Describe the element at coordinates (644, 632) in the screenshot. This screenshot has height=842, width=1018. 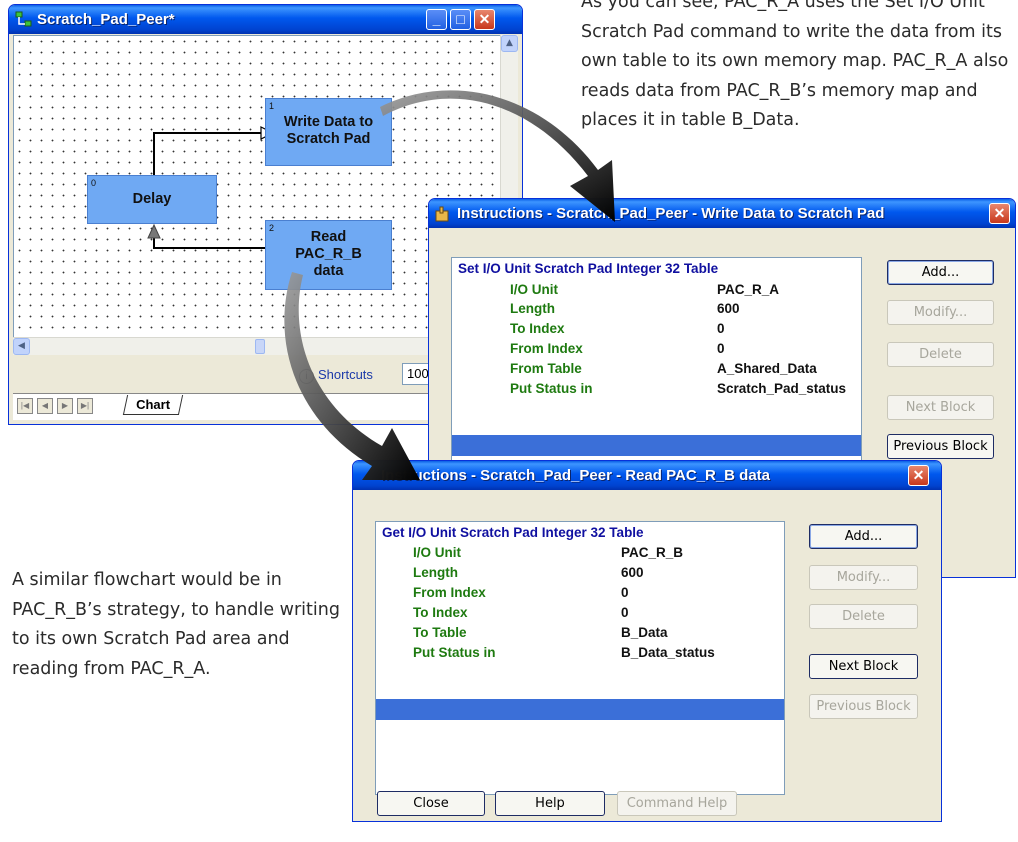
I see `param-value: B_Data` at that location.